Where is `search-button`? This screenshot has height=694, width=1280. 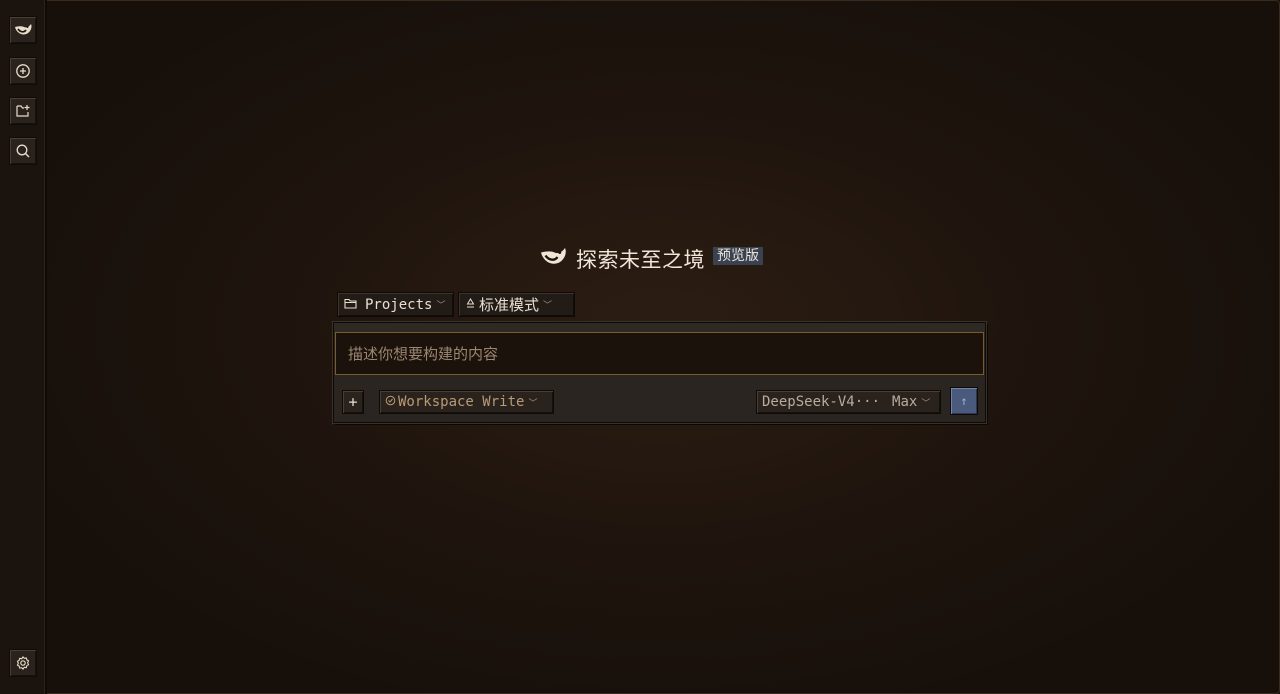 search-button is located at coordinates (23, 151).